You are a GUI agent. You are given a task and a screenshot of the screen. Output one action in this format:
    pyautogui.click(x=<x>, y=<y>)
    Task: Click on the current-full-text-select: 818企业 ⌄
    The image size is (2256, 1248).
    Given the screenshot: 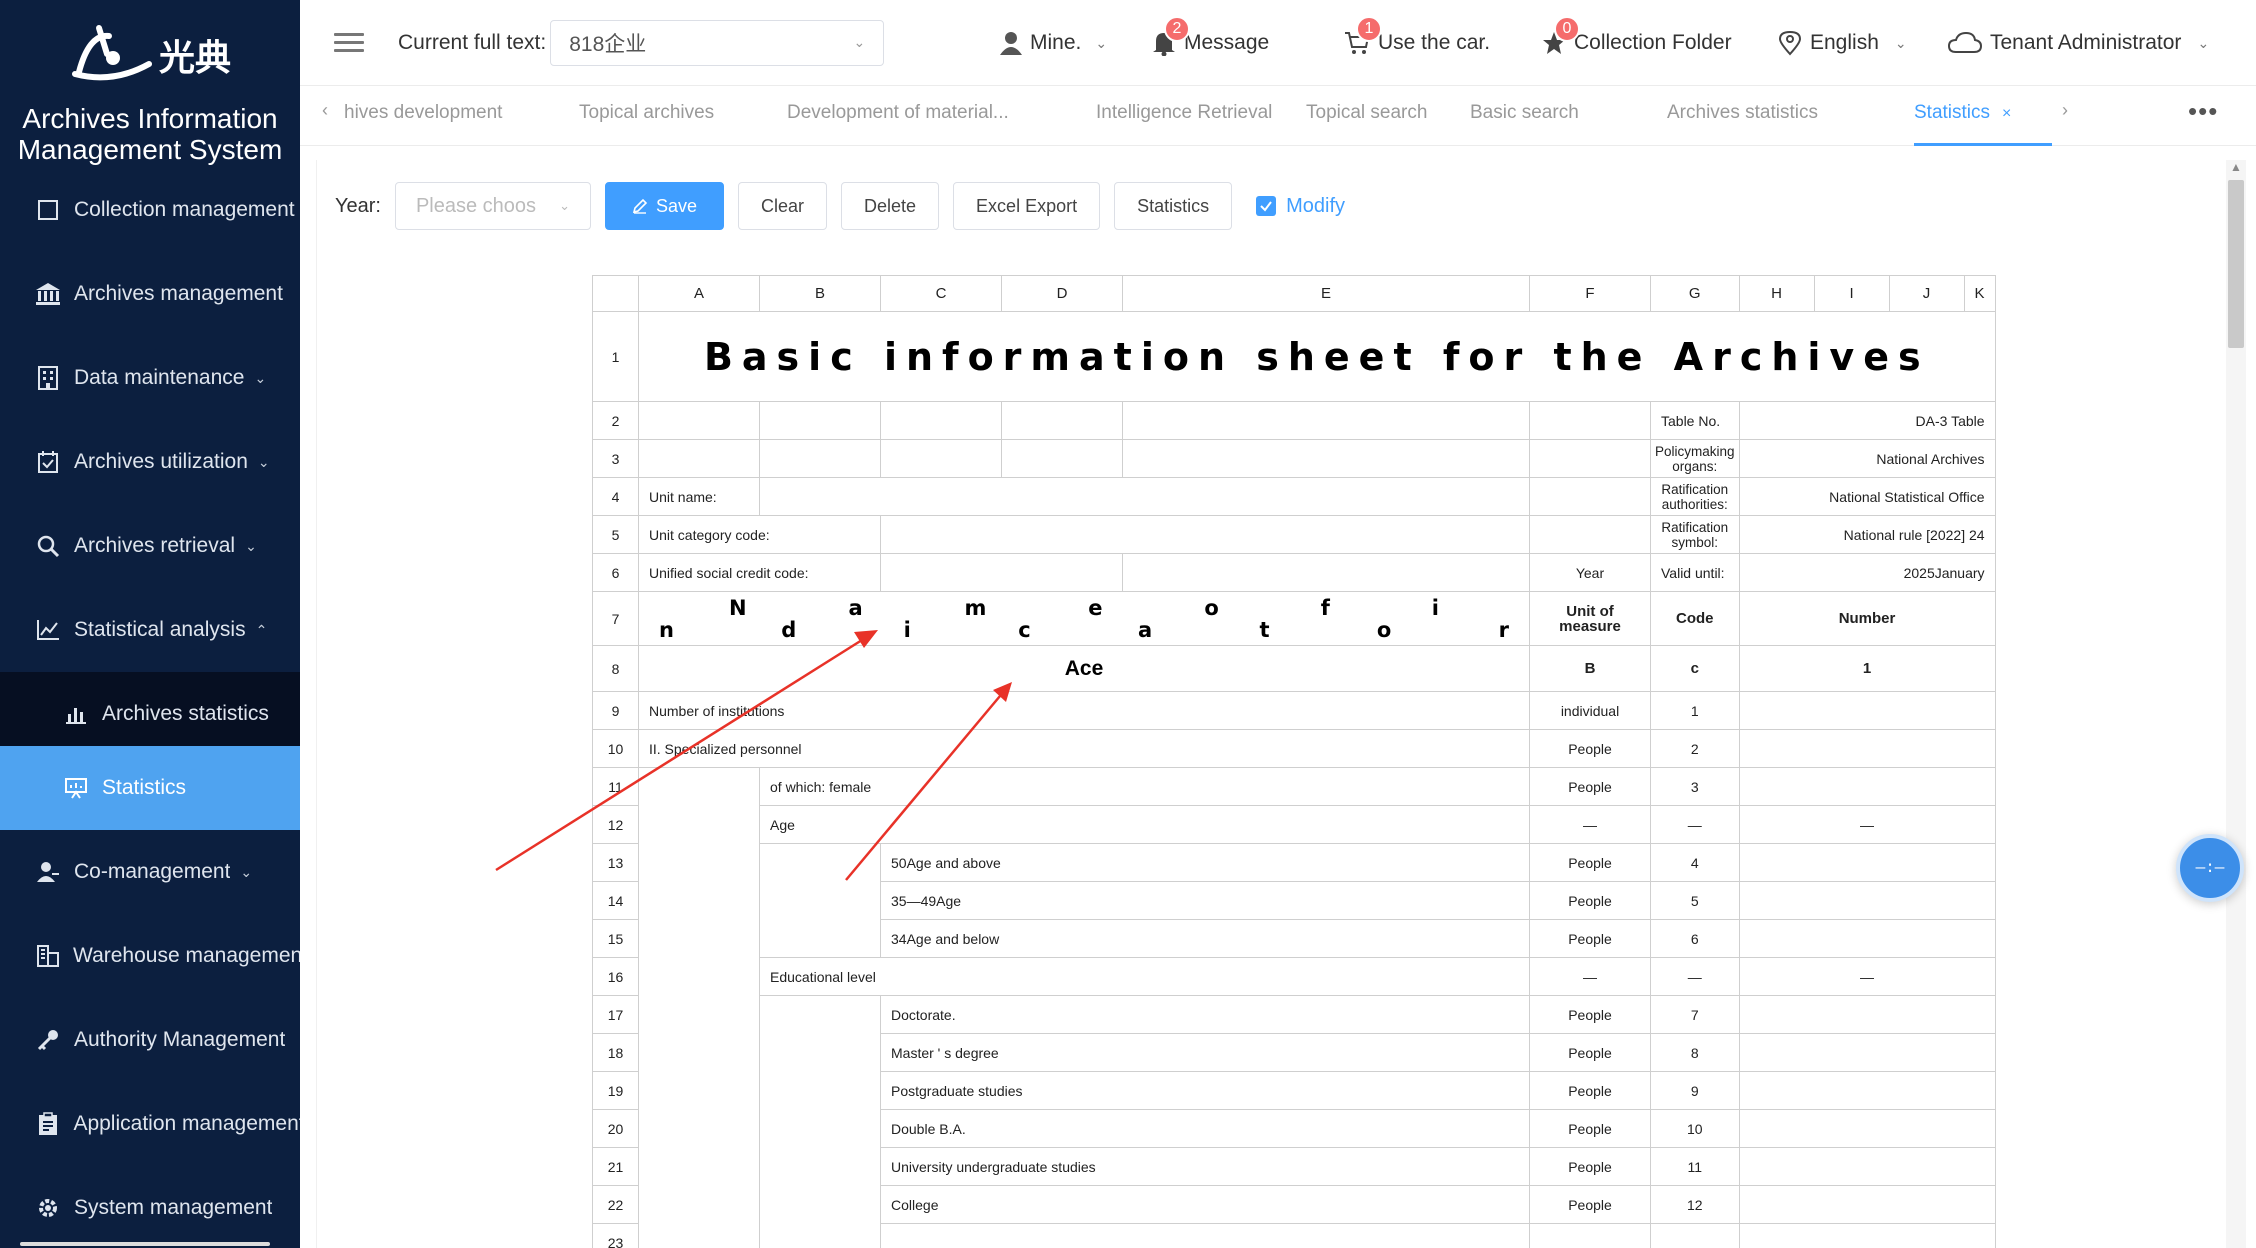 What is the action you would take?
    pyautogui.click(x=717, y=42)
    